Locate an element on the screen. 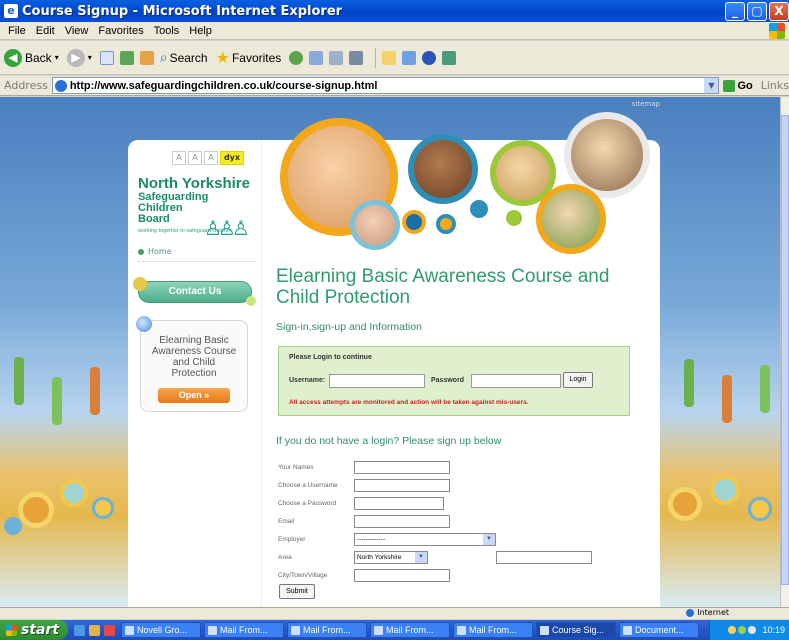  form-row-city: City/Town/Village is located at coordinates (364, 575).